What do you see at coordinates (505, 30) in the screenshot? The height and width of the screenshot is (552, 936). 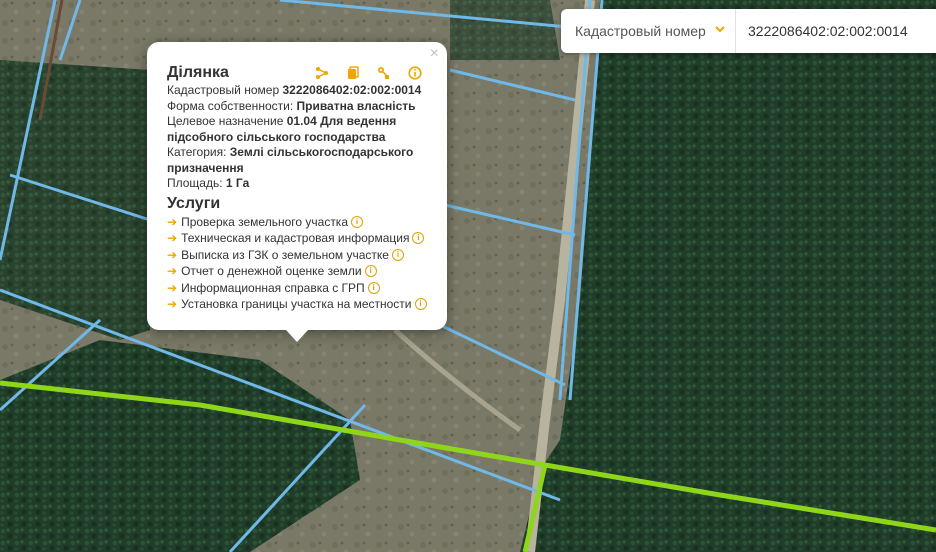 I see `forest-strip-top` at bounding box center [505, 30].